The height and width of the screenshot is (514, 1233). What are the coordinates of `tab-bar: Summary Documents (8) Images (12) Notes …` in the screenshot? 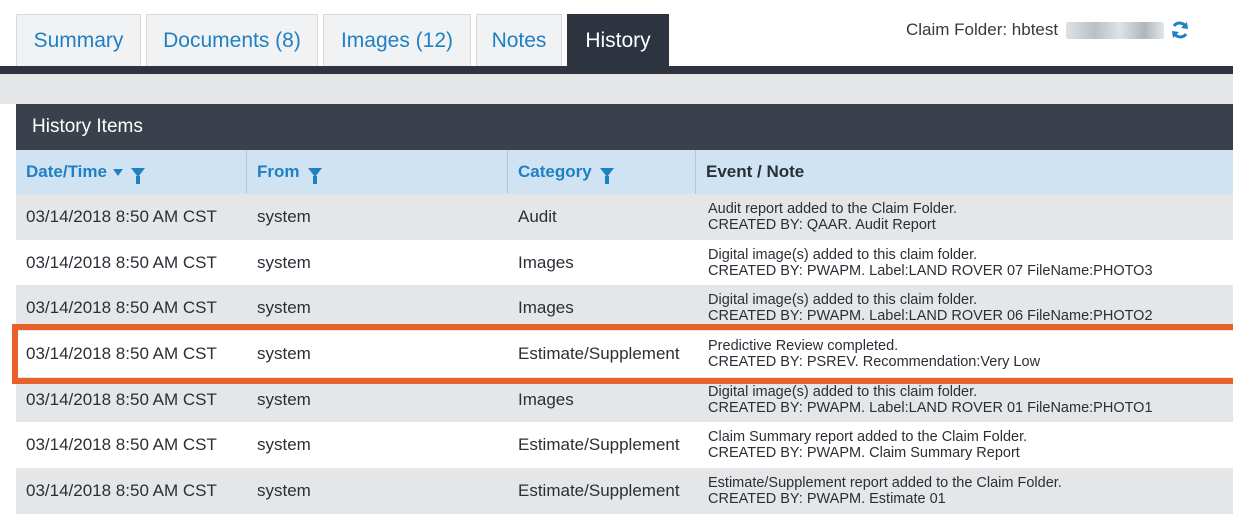 It's located at (616, 35).